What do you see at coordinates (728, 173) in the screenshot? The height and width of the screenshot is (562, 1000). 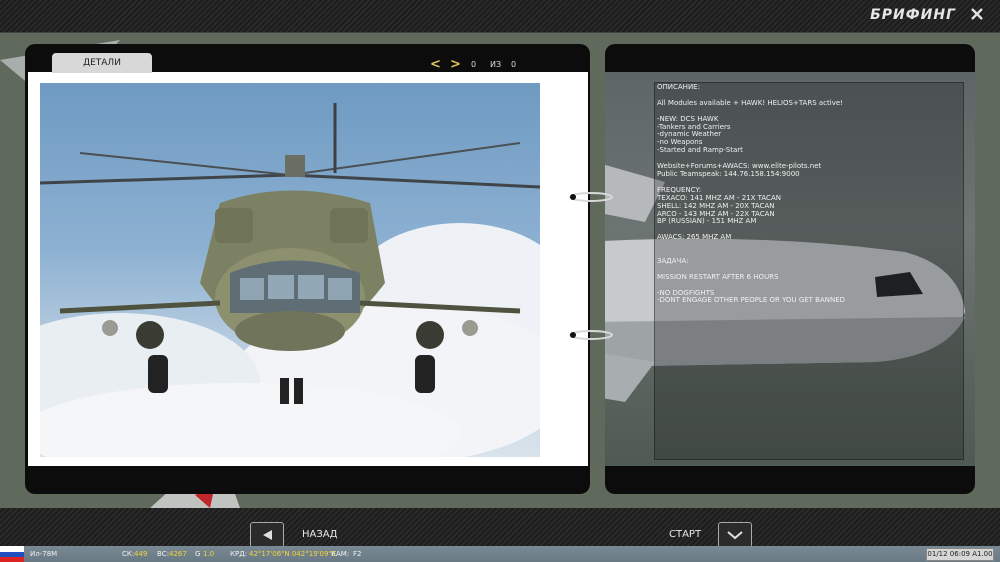 I see `briefing-line: Public Teamspeak: 144.76.158.154:9000` at bounding box center [728, 173].